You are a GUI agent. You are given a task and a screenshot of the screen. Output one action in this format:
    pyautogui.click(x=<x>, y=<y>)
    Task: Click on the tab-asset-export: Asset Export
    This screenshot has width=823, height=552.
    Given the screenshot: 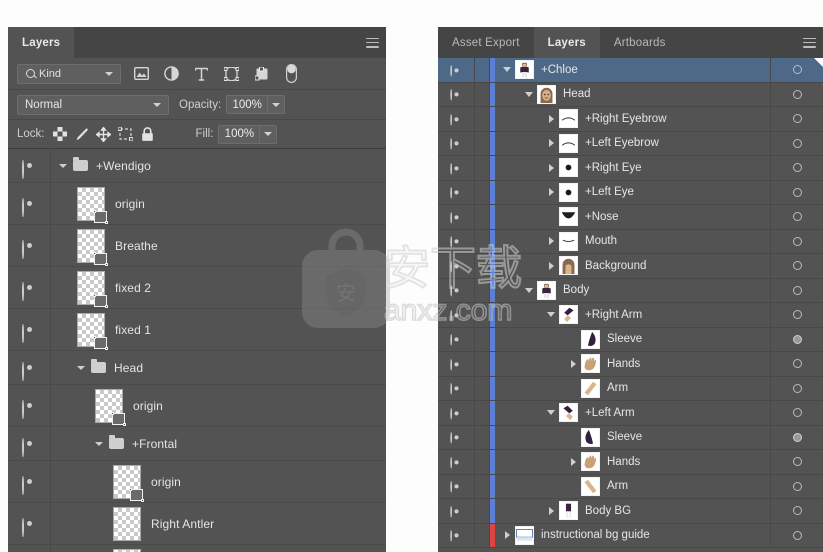 What is the action you would take?
    pyautogui.click(x=486, y=42)
    